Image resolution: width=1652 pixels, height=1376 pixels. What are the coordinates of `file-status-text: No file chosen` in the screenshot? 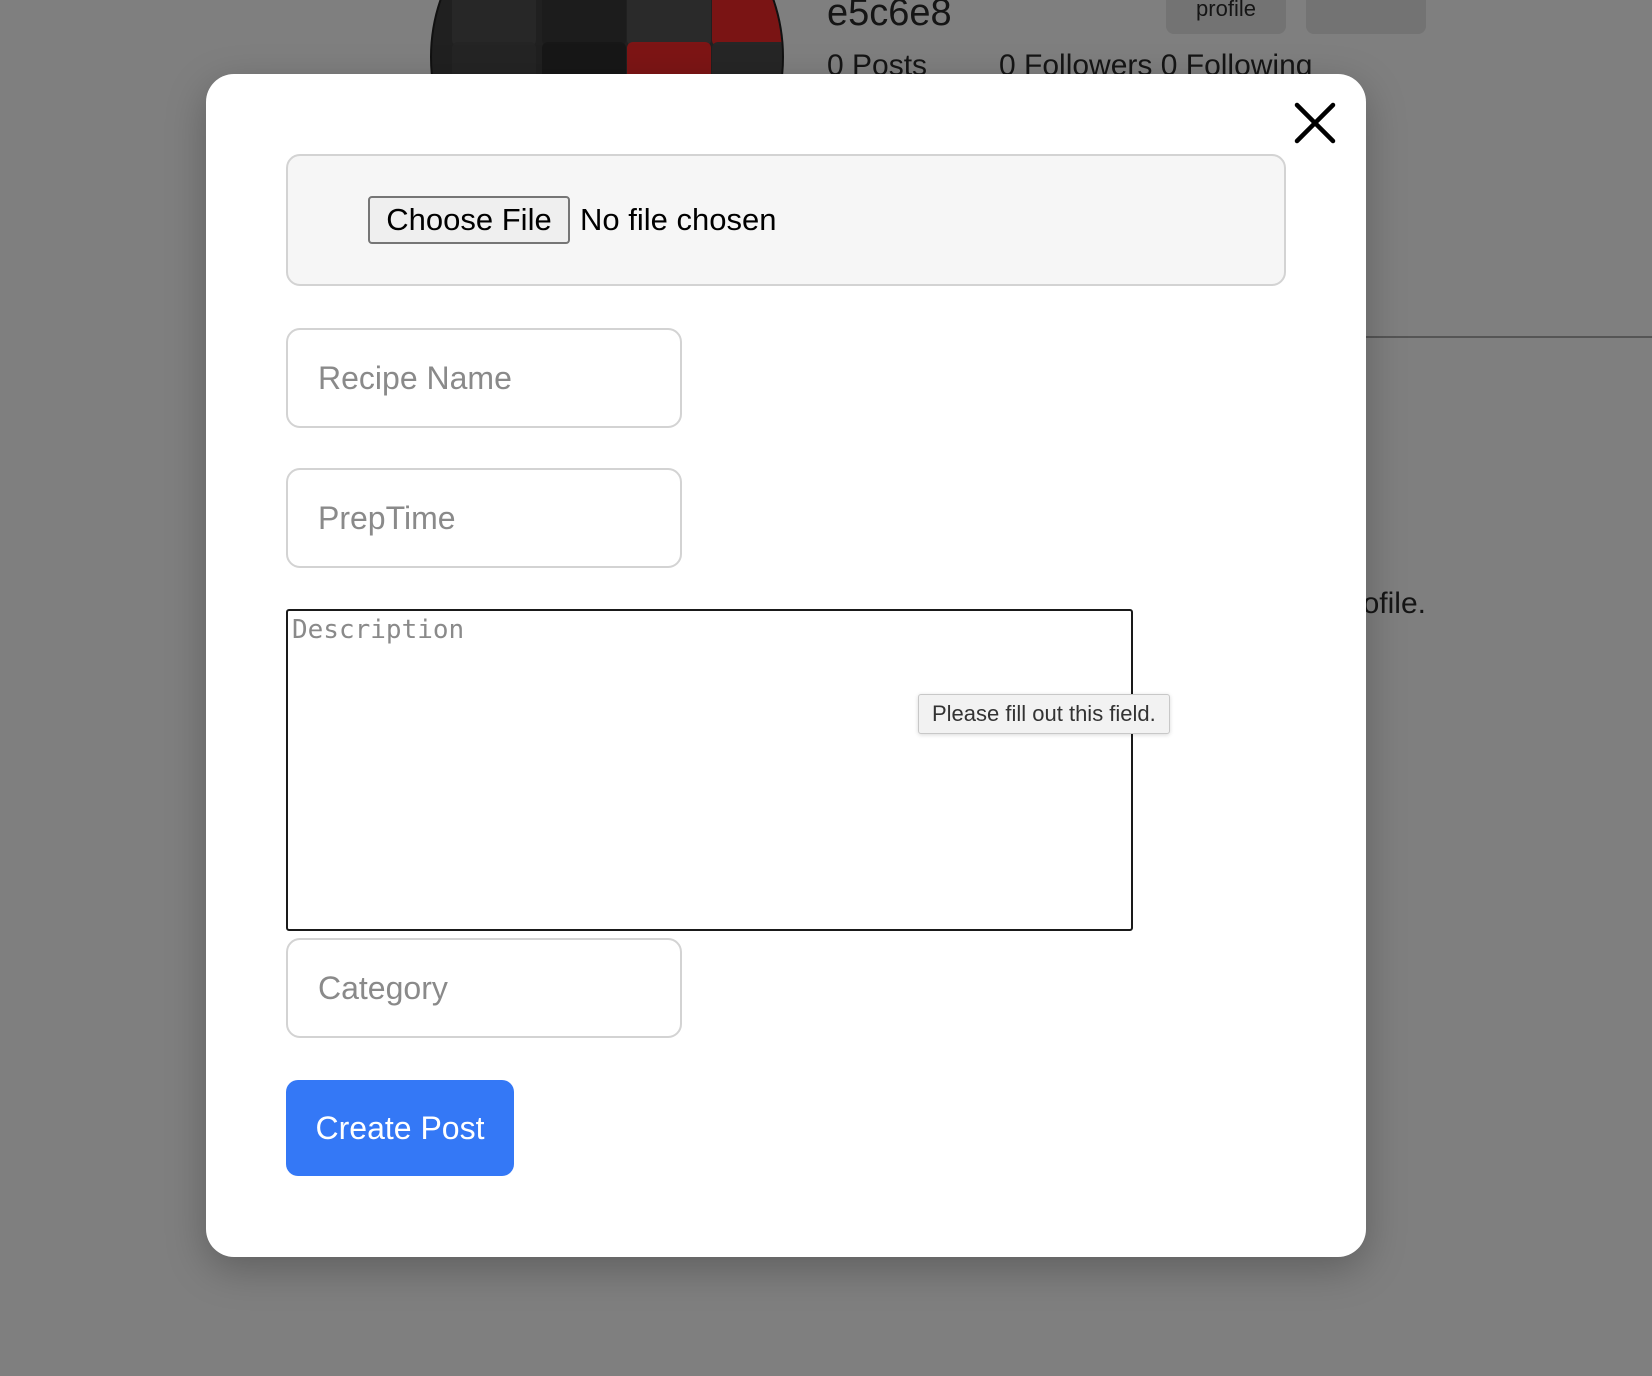 It's located at (678, 219).